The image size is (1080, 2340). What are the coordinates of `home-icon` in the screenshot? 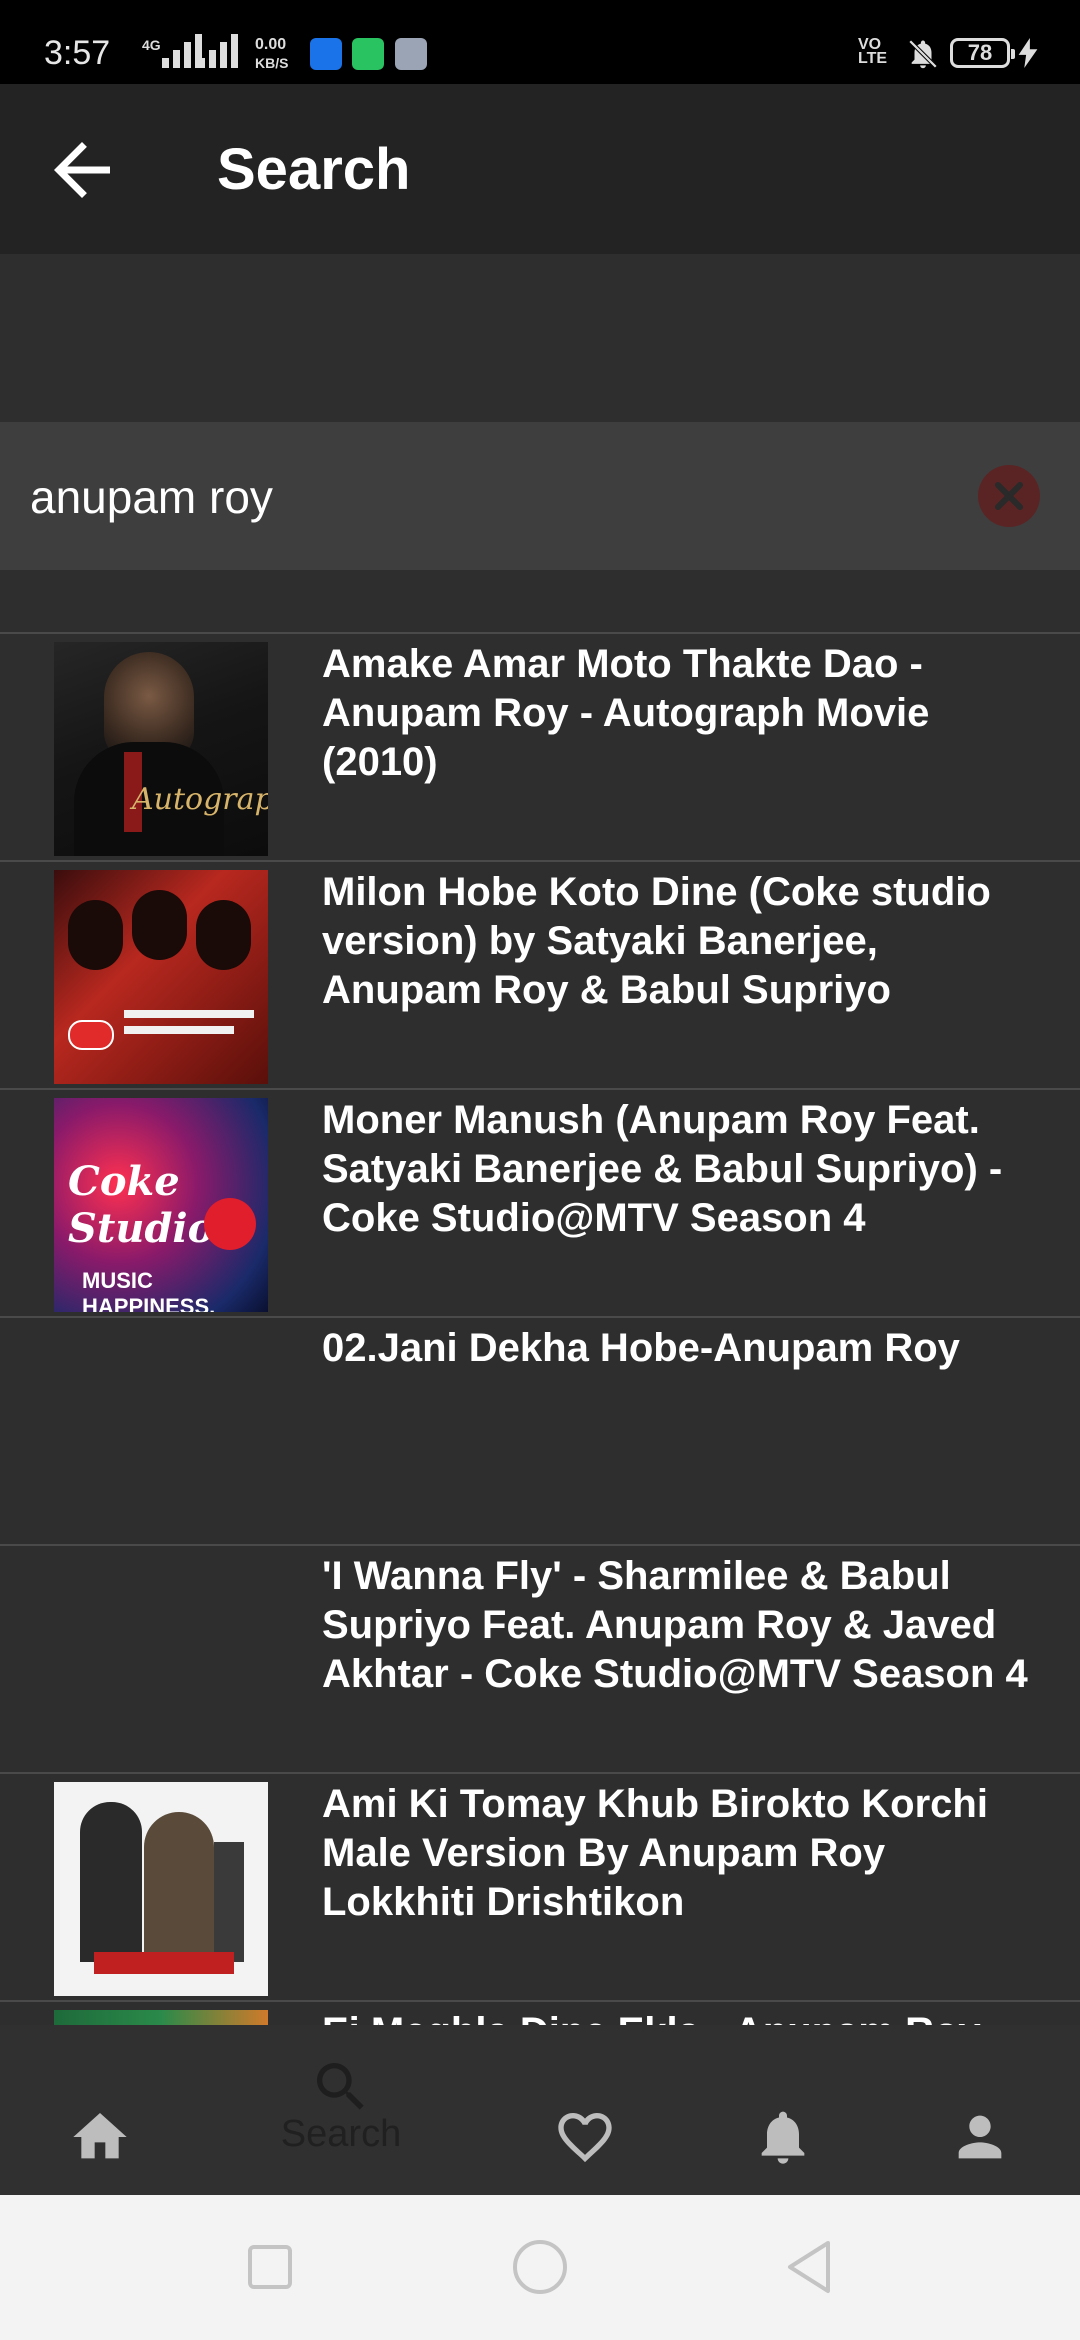 It's located at (100, 2136).